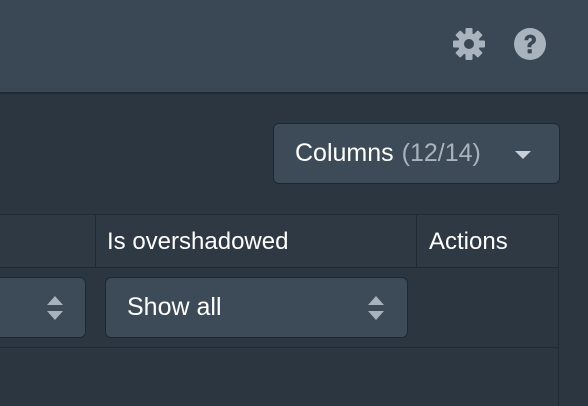 The height and width of the screenshot is (406, 588). What do you see at coordinates (468, 241) in the screenshot?
I see `header-actions: Actions` at bounding box center [468, 241].